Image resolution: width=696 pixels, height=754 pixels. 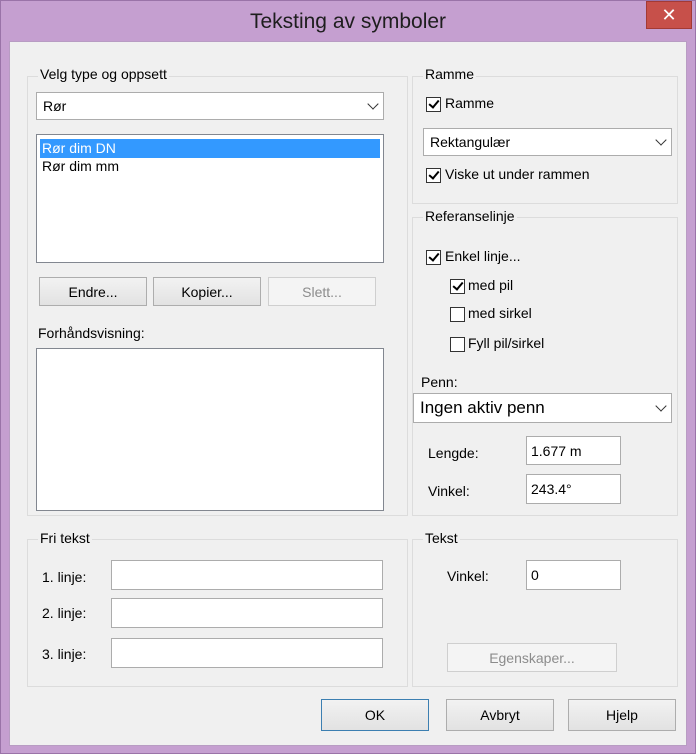 I want to click on type-combobox: Rør, so click(x=210, y=106).